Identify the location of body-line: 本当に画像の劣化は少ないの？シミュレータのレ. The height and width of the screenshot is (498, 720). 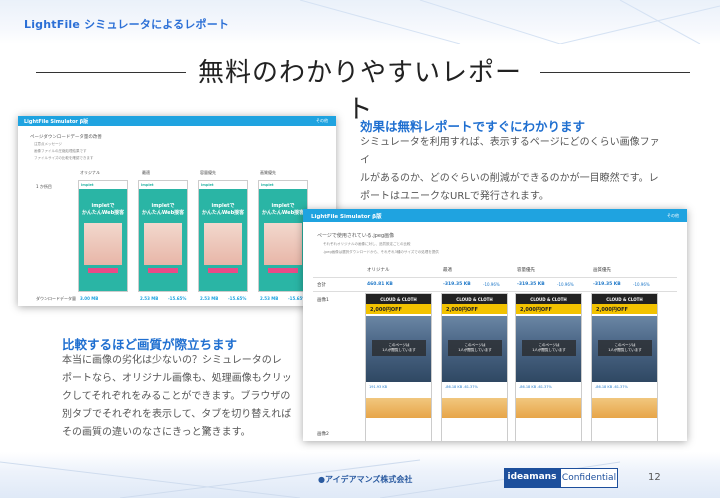
(172, 360).